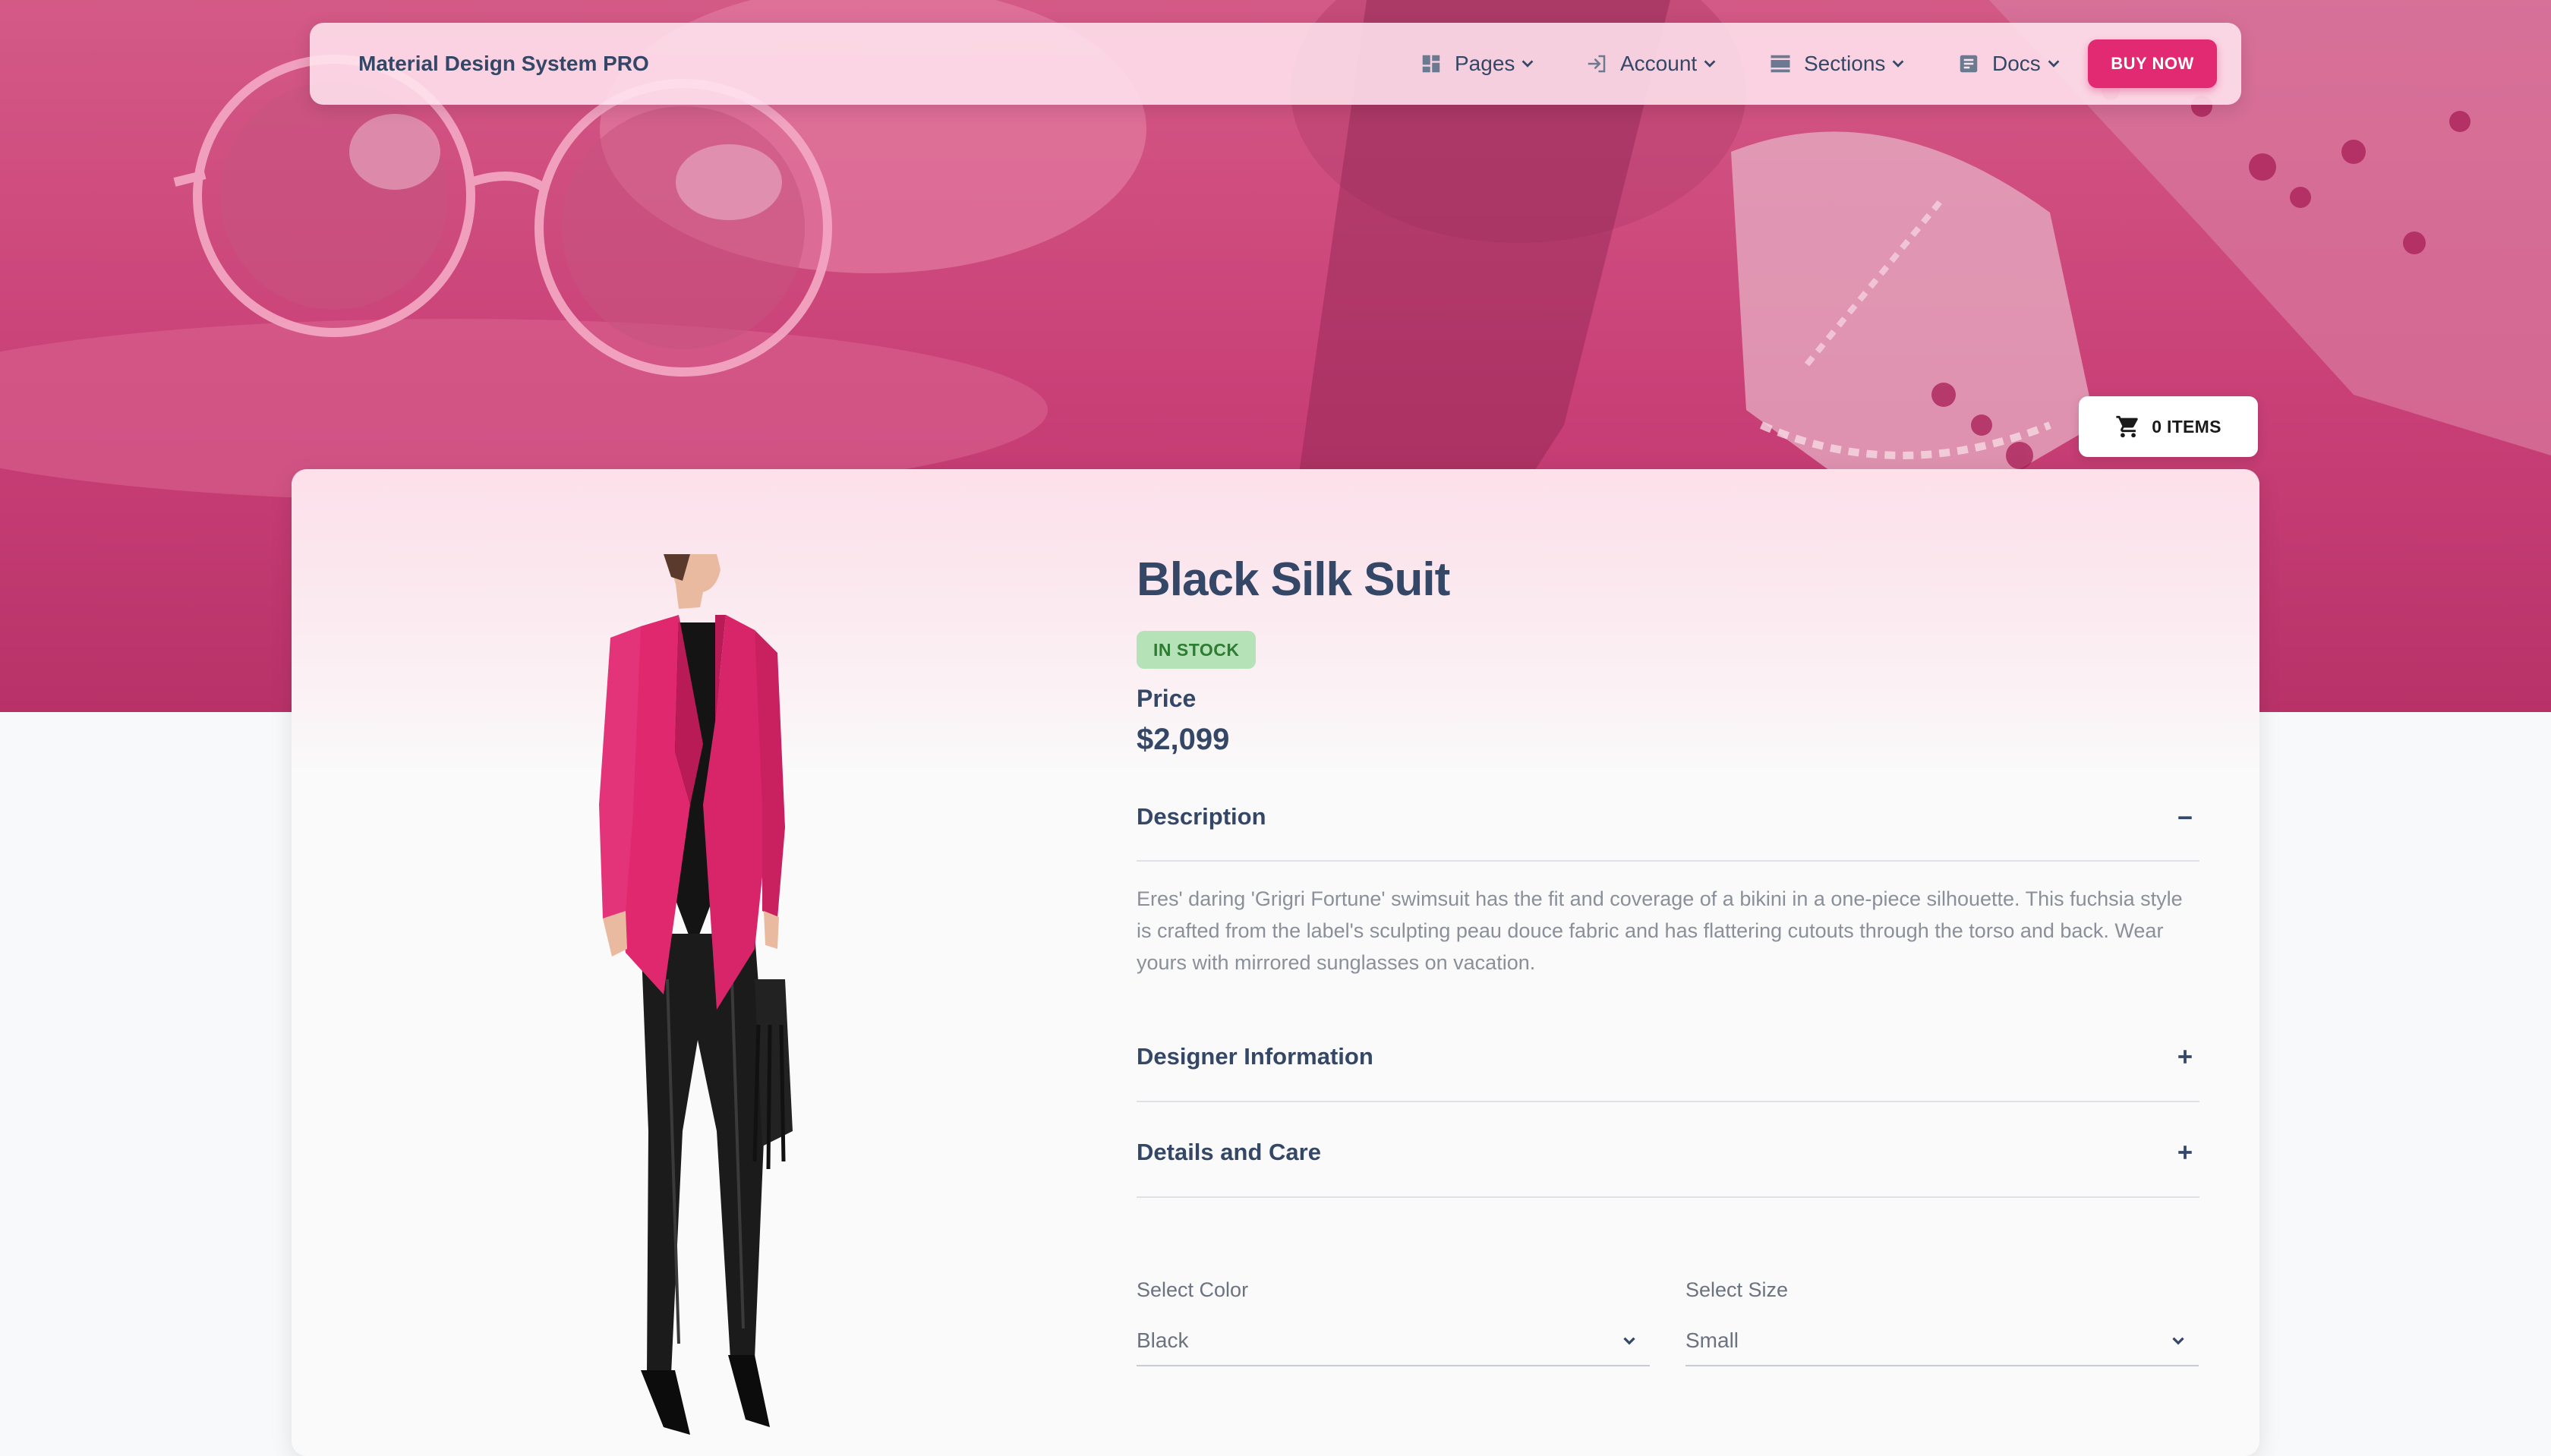  Describe the element at coordinates (696, 994) in the screenshot. I see `product-image` at that location.